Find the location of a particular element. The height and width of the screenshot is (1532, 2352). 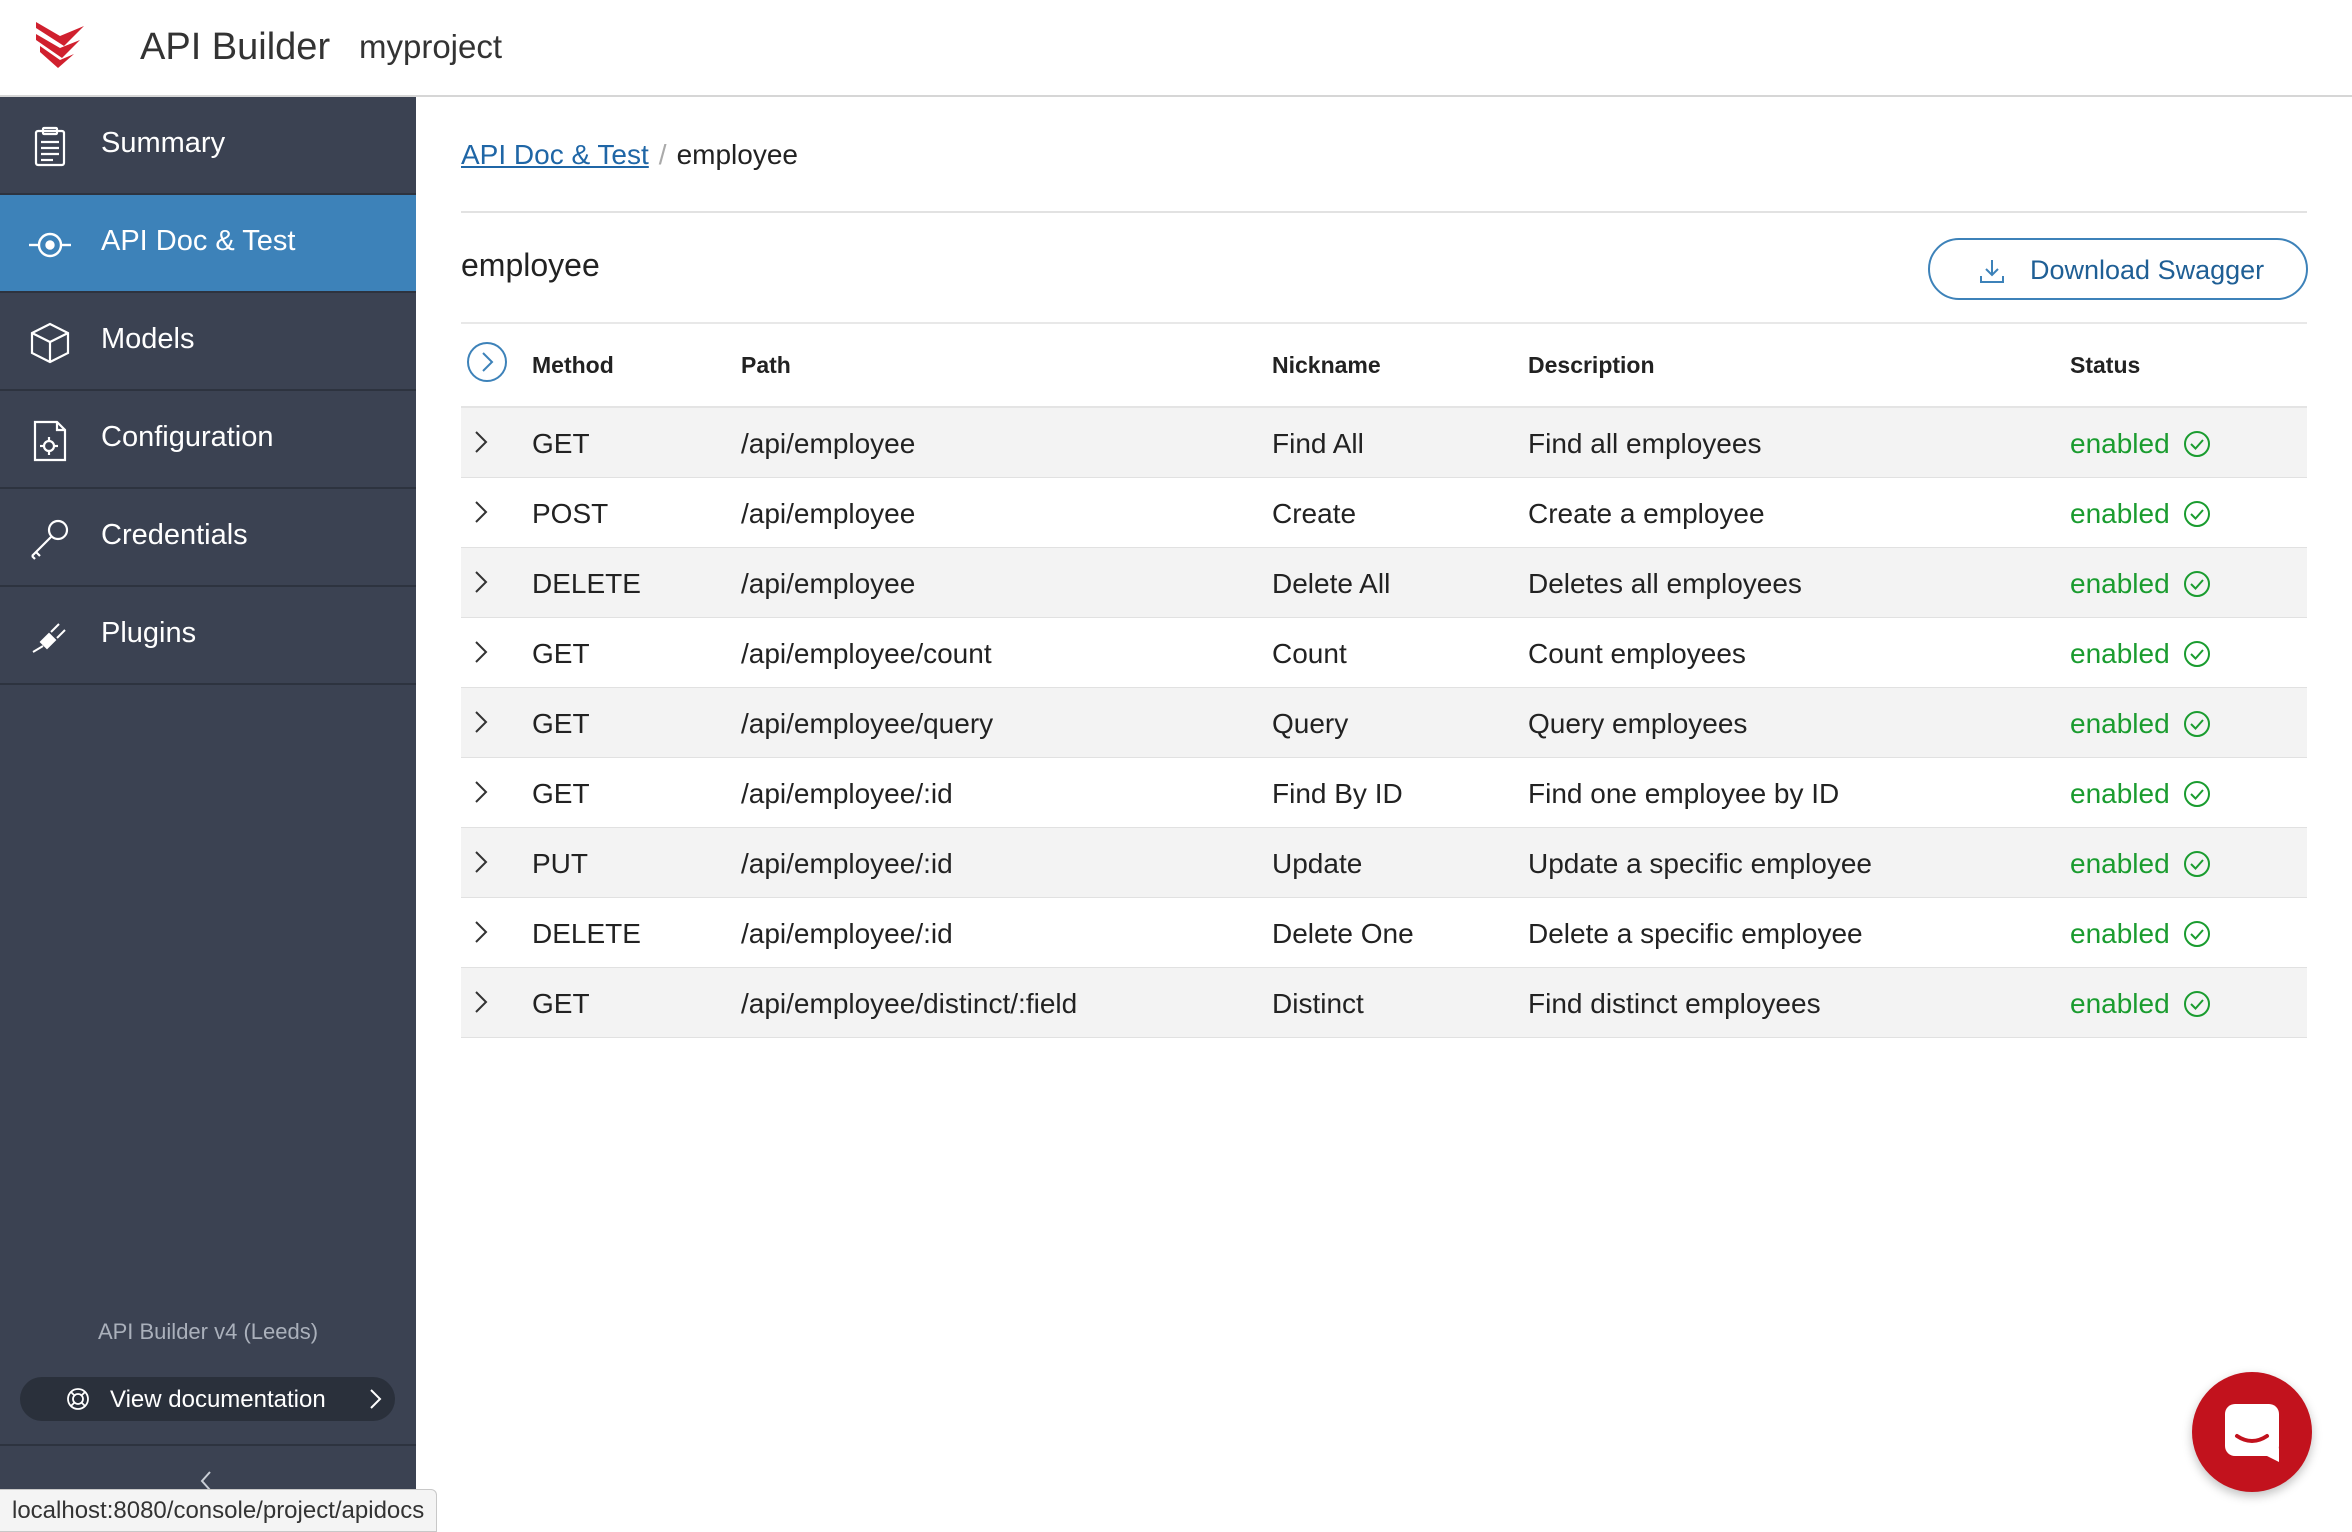

path-cell: /api/employee is located at coordinates (828, 583).